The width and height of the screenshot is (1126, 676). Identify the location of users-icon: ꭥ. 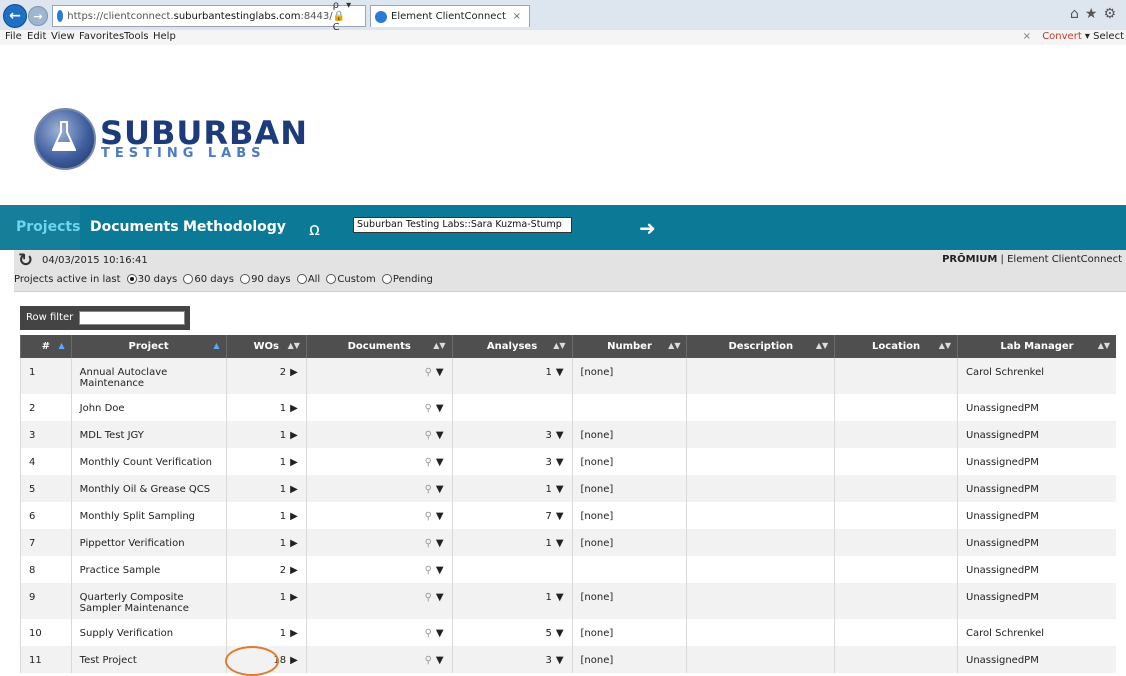
(314, 229).